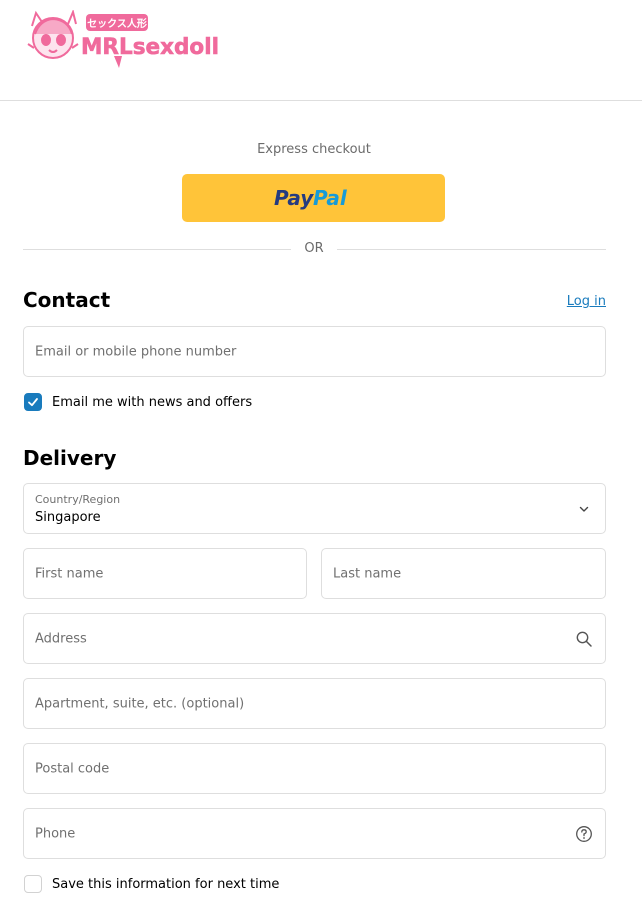 This screenshot has height=910, width=642. I want to click on brand-logo: セックス人形 MRLsexdoll, so click(124, 40).